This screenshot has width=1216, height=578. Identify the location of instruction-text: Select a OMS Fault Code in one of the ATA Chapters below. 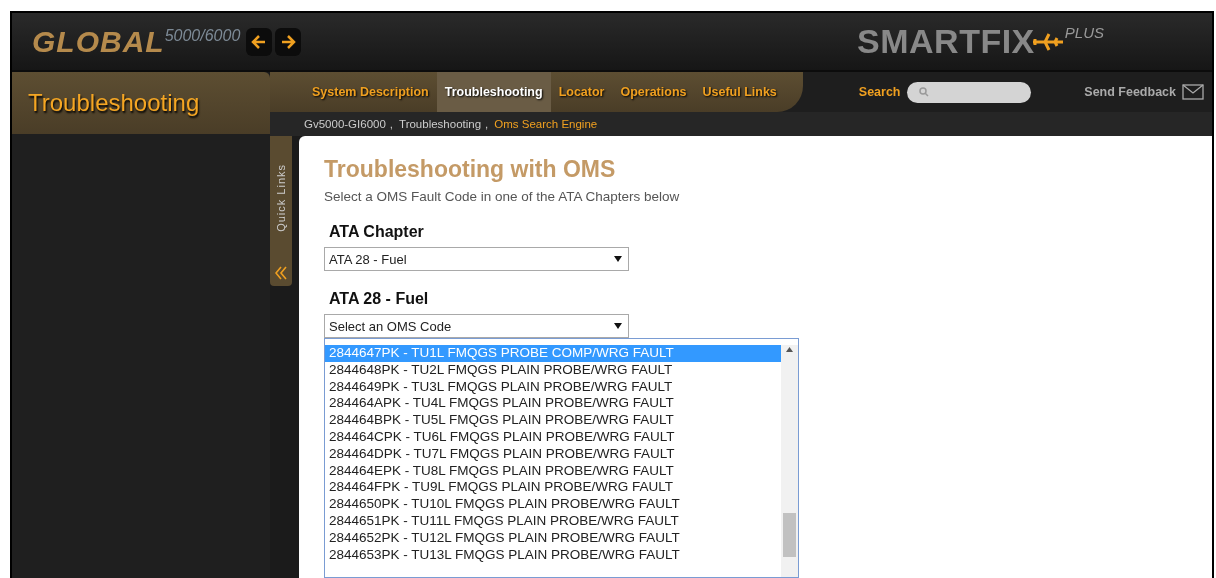
(502, 196).